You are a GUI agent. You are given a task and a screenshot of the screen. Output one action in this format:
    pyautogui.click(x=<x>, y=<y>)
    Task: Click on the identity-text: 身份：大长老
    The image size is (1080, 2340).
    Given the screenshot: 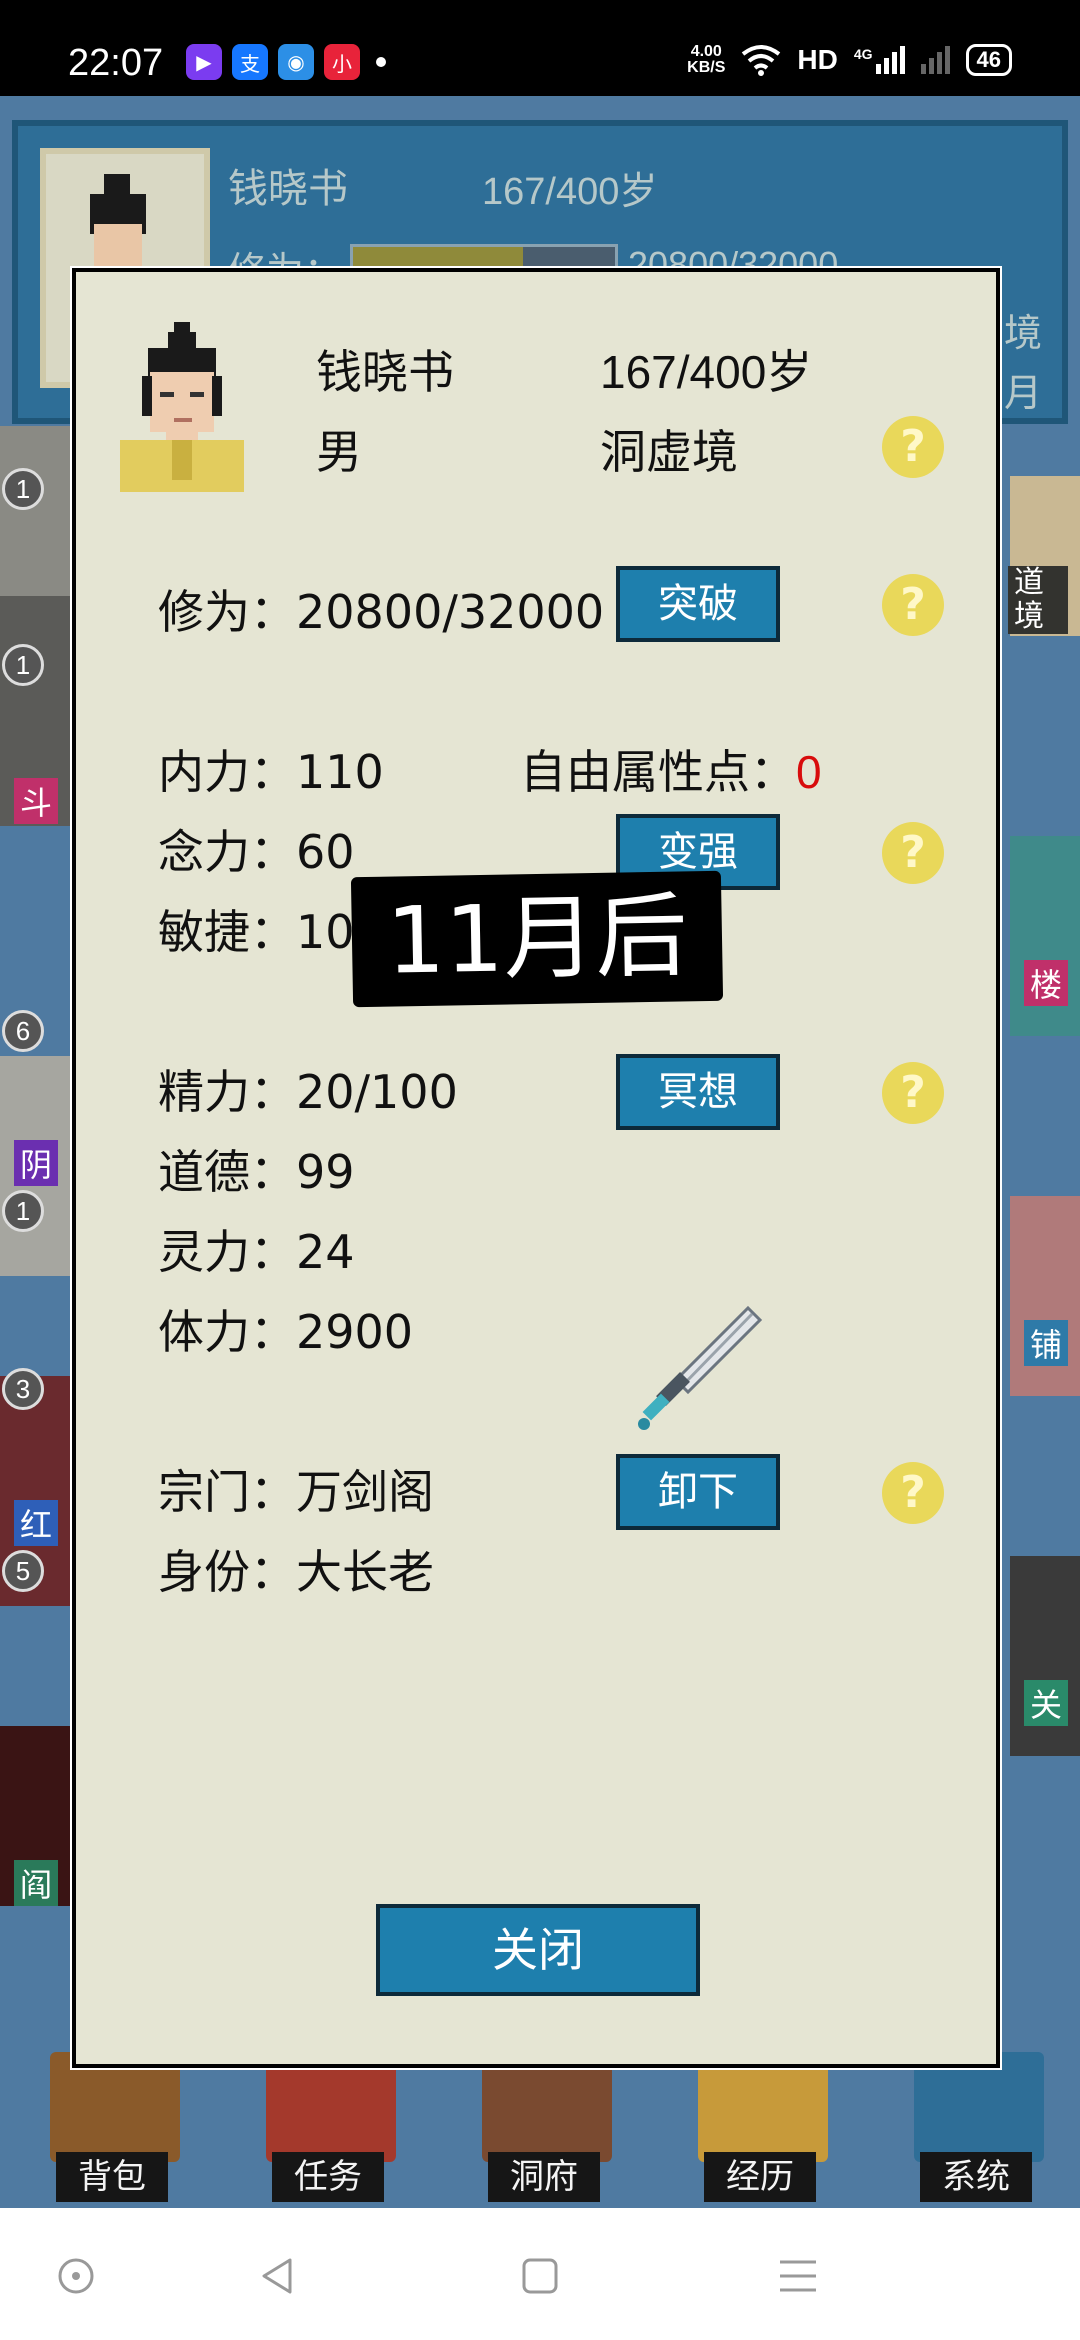 What is the action you would take?
    pyautogui.click(x=296, y=1572)
    